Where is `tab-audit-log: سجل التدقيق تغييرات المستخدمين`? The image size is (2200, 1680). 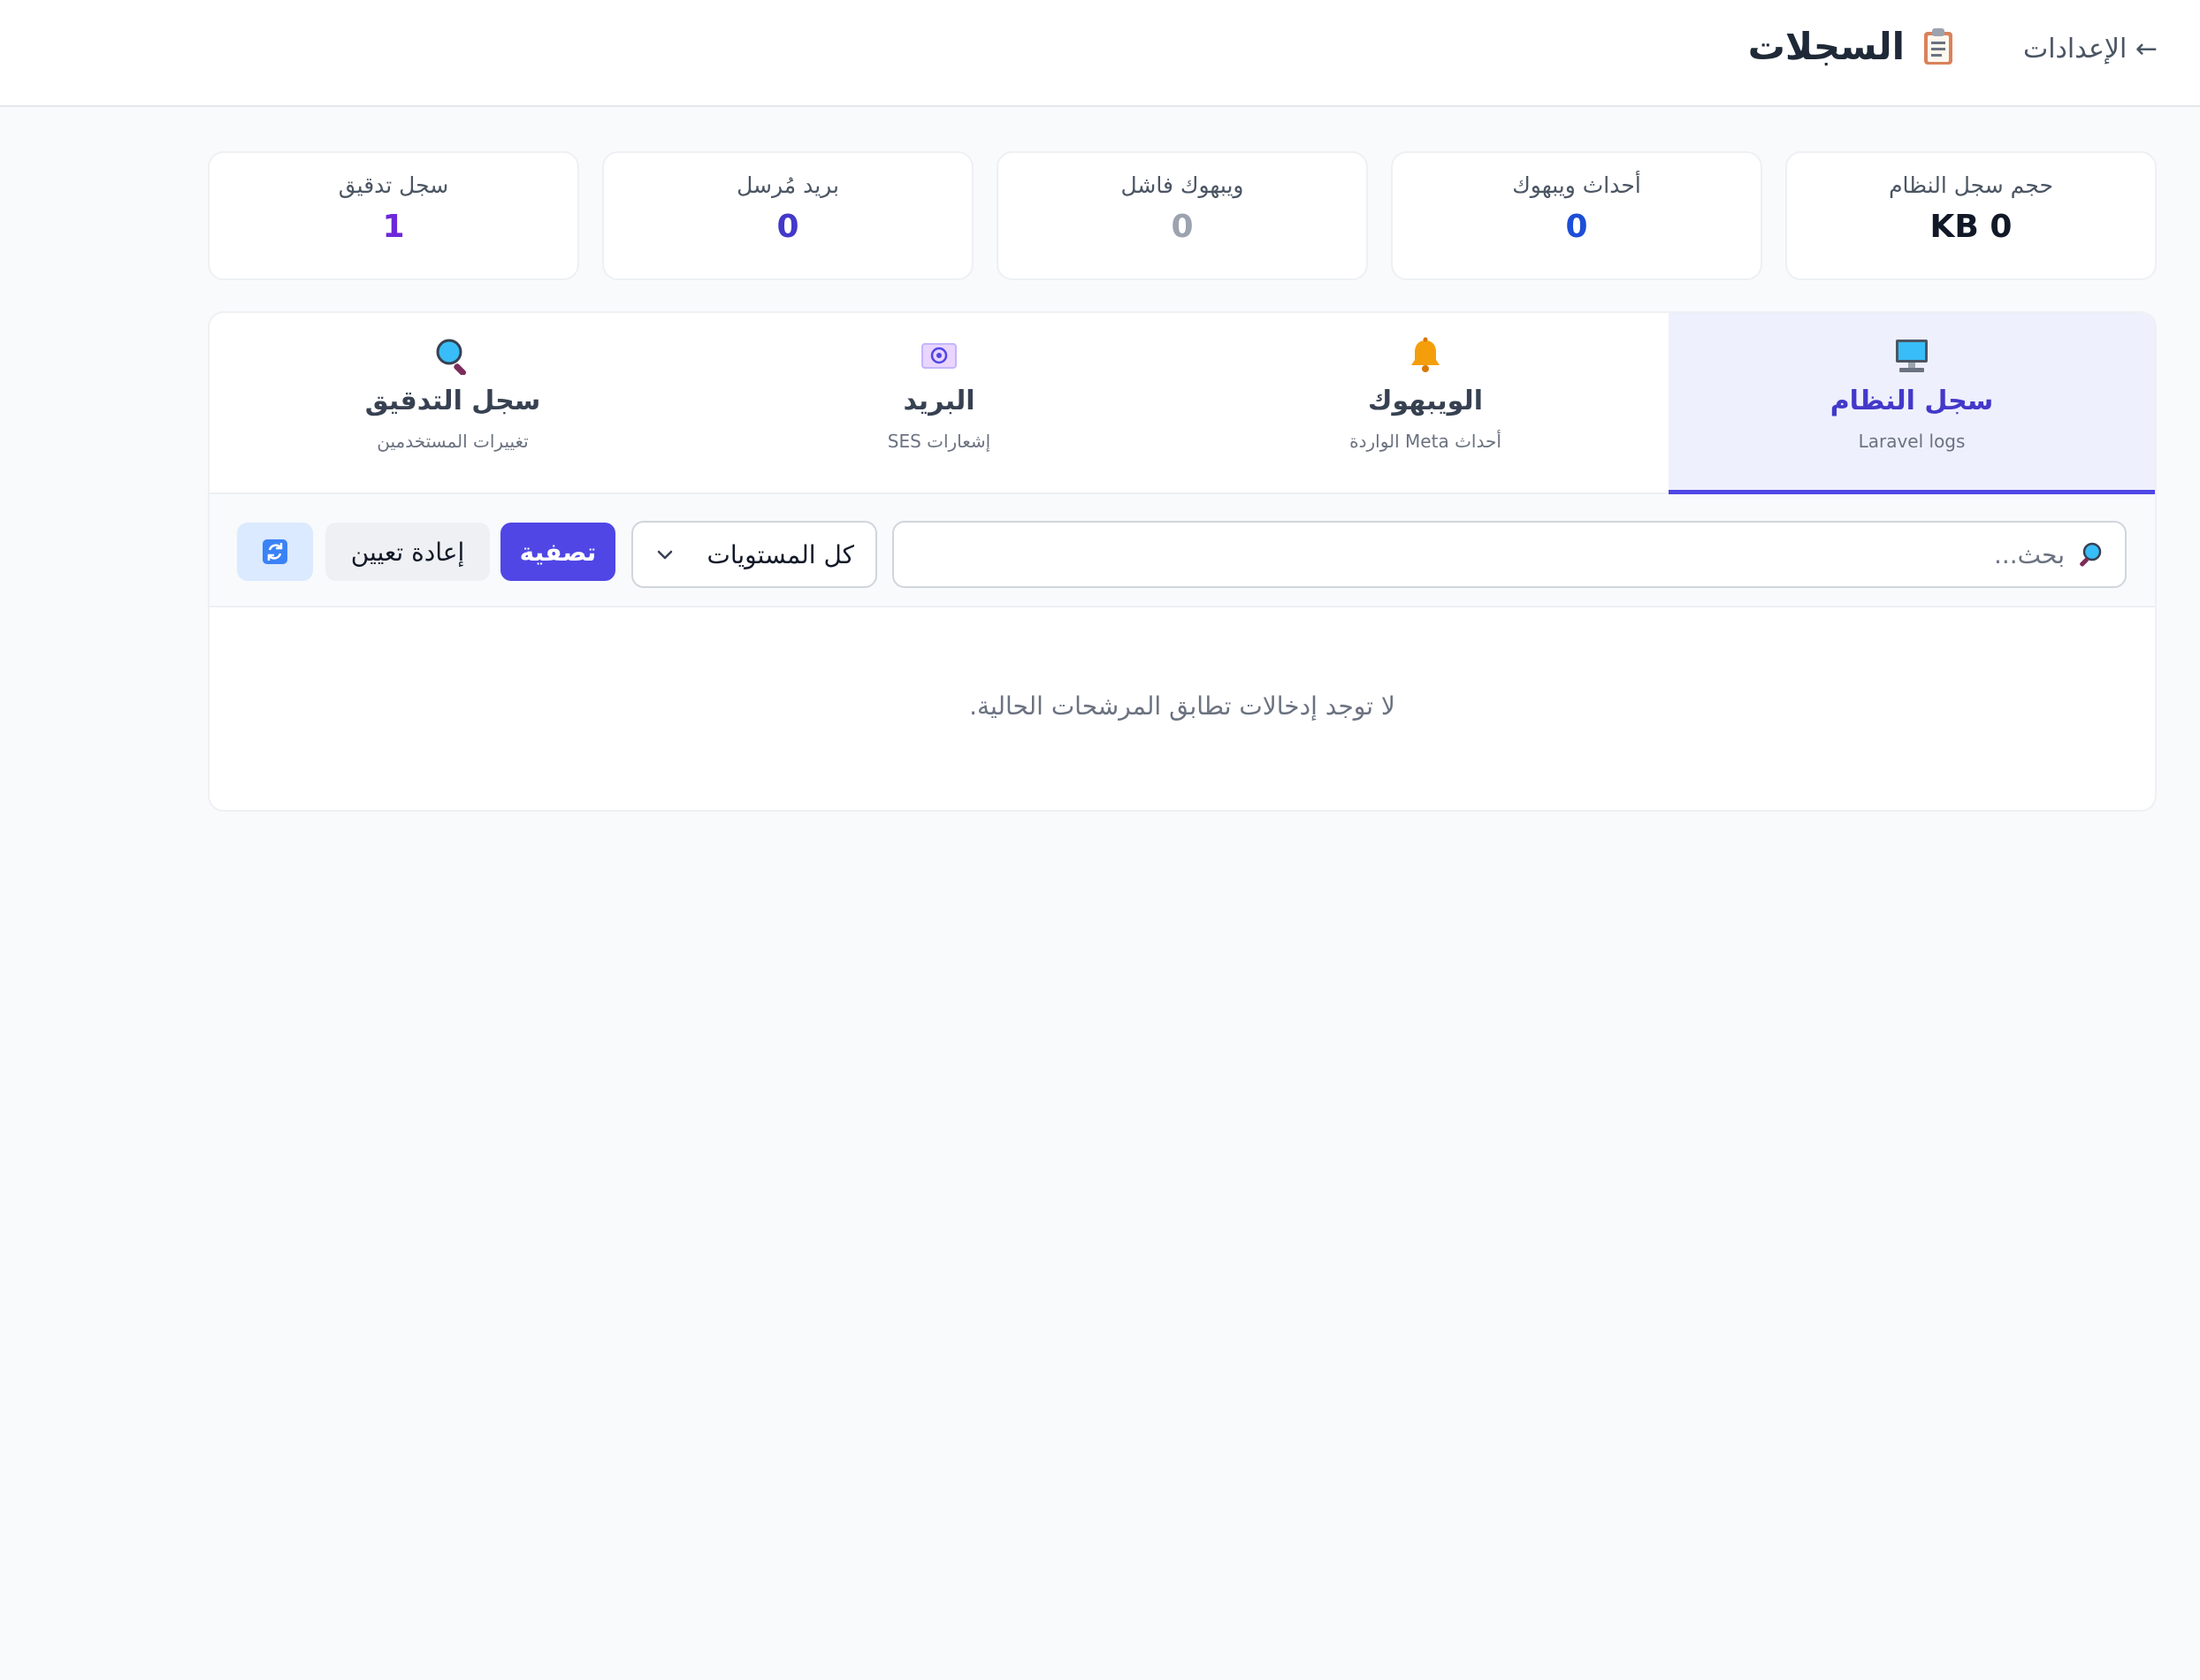 tab-audit-log: سجل التدقيق تغييرات المستخدمين is located at coordinates (453, 403).